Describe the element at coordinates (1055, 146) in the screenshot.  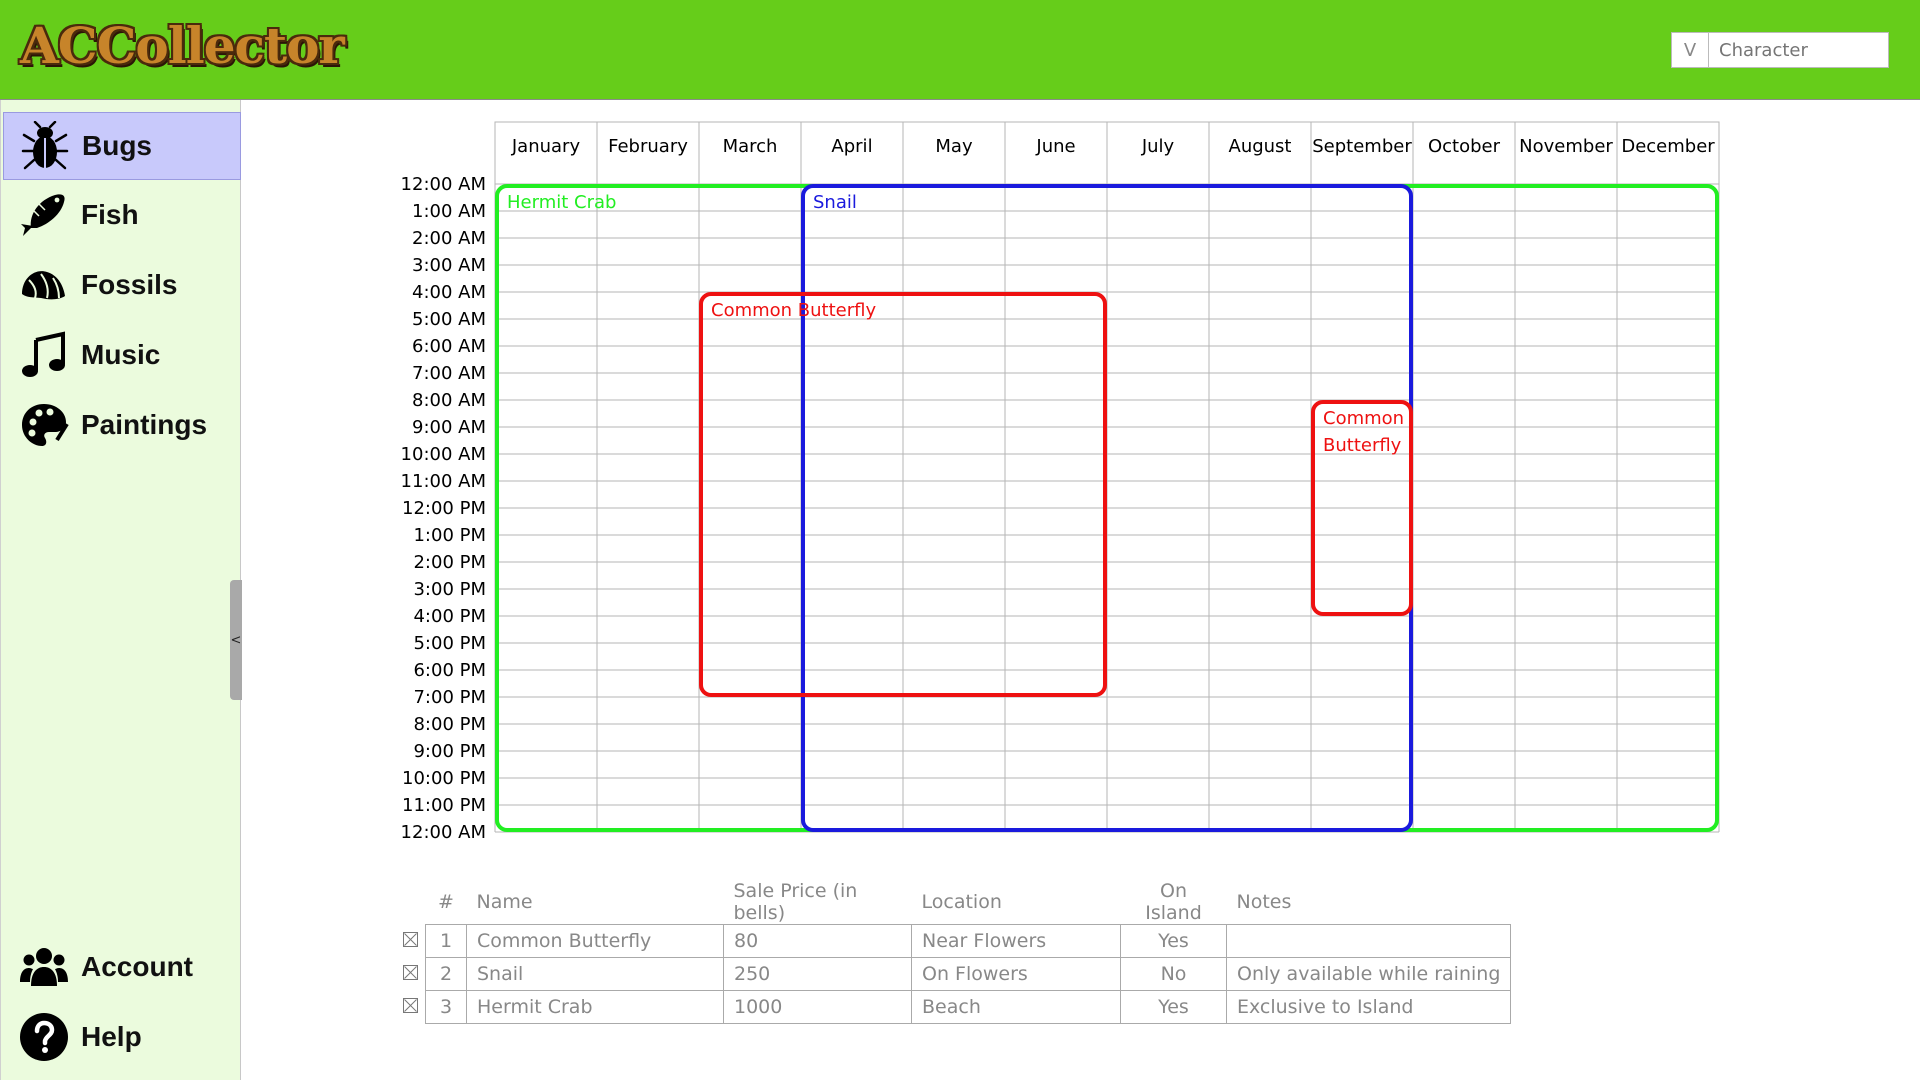
I see `month-label: June` at that location.